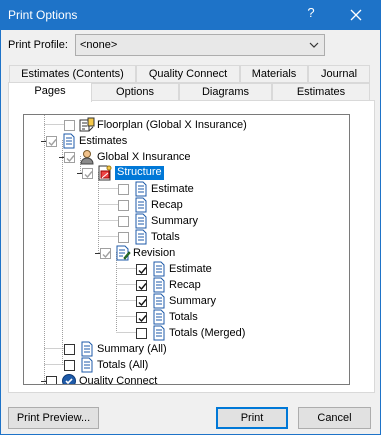 Image resolution: width=381 pixels, height=435 pixels. Describe the element at coordinates (314, 45) in the screenshot. I see `chevron-down-icon` at that location.